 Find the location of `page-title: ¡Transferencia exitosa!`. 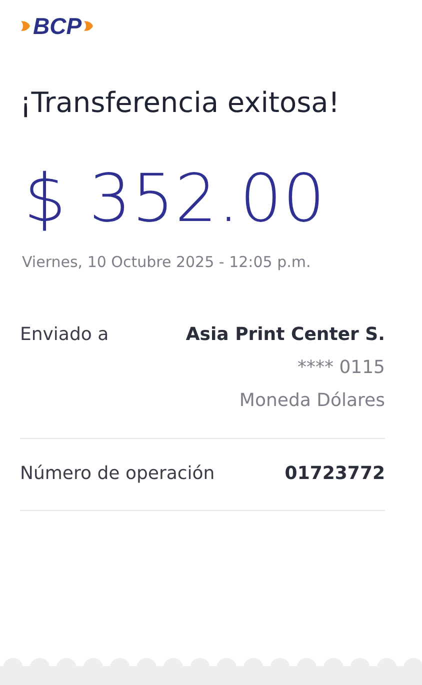

page-title: ¡Transferencia exitosa! is located at coordinates (180, 103).